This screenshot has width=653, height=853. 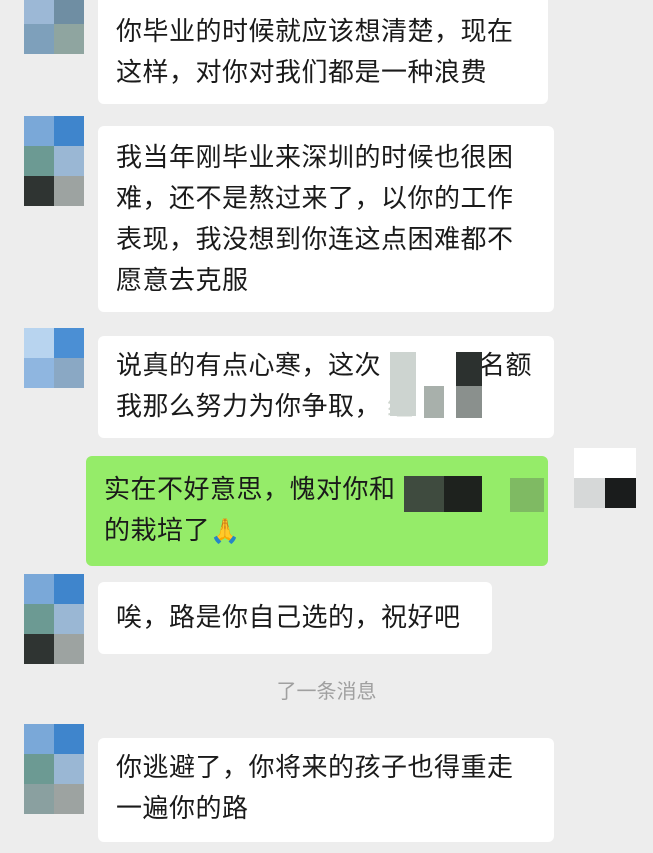 What do you see at coordinates (326, 790) in the screenshot?
I see `message-bubble: 你逃避了，你将来的孩子也得重走 一遍你的路` at bounding box center [326, 790].